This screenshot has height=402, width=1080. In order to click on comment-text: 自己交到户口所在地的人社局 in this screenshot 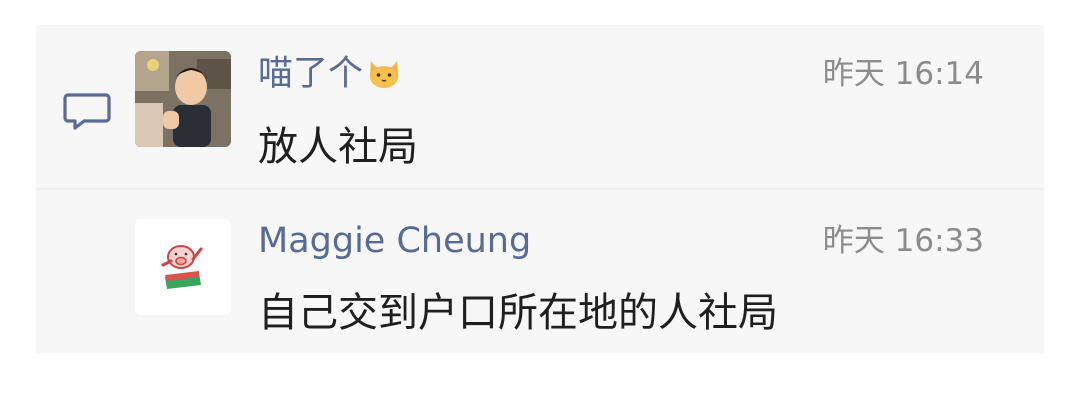, I will do `click(518, 313)`.